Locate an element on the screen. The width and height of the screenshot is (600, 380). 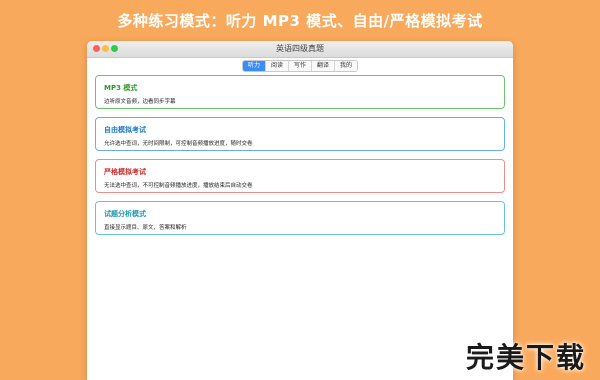
tab-translation: 翻译 is located at coordinates (323, 66).